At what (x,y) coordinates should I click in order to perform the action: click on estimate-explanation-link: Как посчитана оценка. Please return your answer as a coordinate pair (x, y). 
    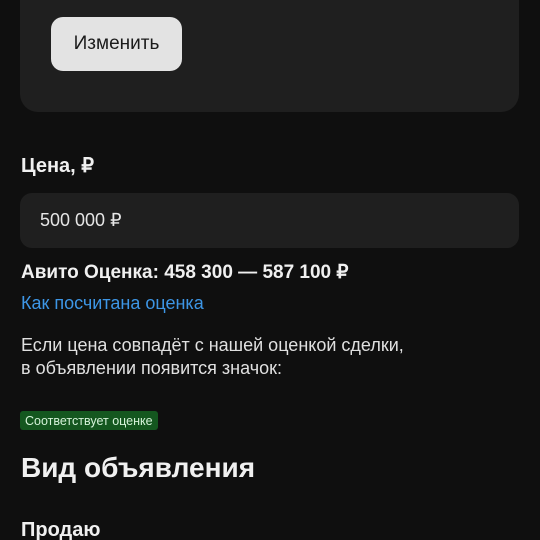
    Looking at the image, I should click on (112, 303).